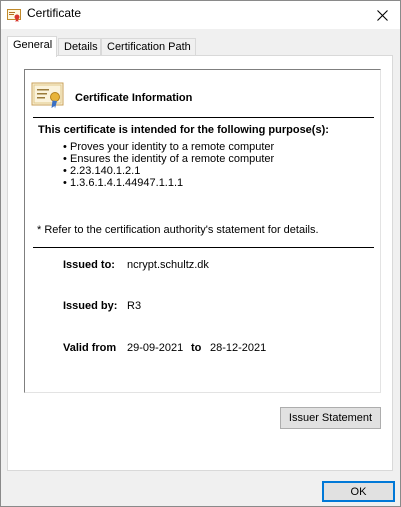 Image resolution: width=401 pixels, height=507 pixels. What do you see at coordinates (14, 15) in the screenshot?
I see `certificate-icon` at bounding box center [14, 15].